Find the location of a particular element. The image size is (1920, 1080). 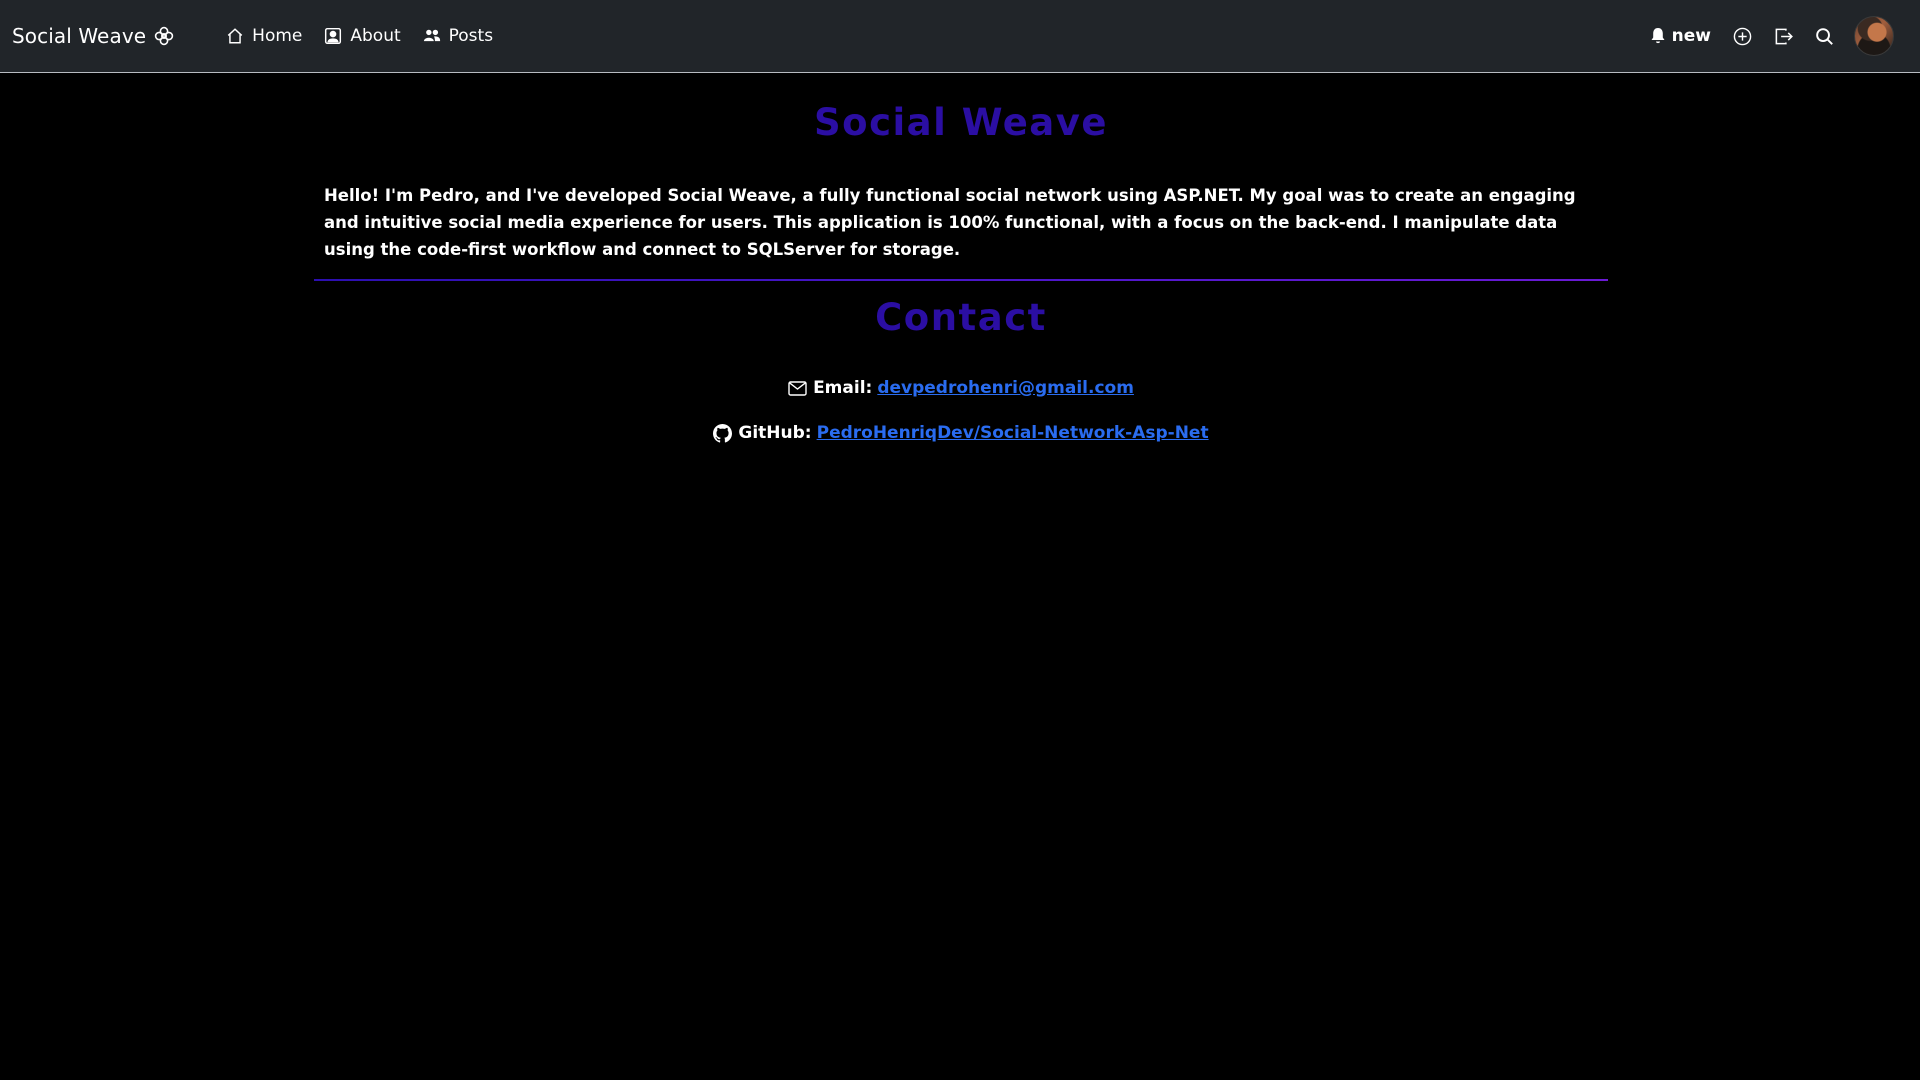

create-post-button is located at coordinates (1742, 36).